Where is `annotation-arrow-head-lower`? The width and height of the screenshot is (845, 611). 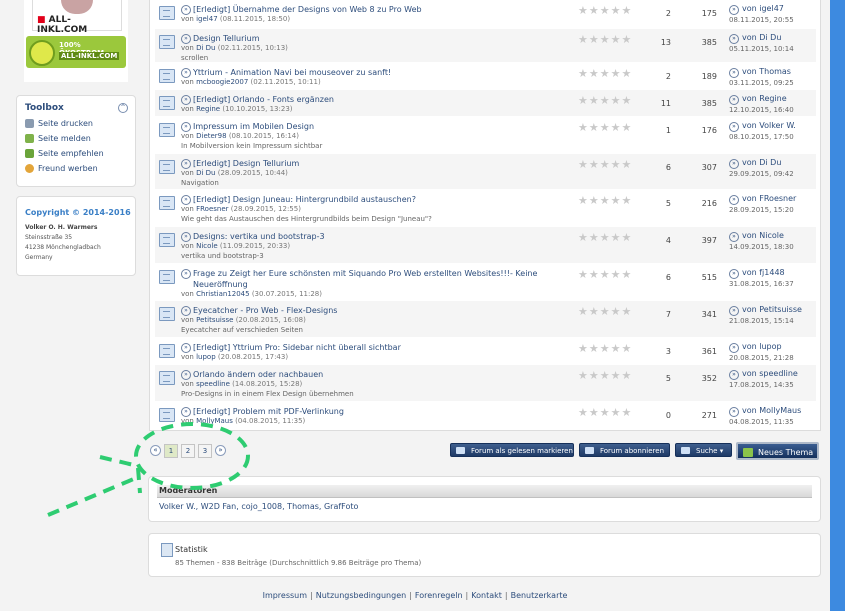 annotation-arrow-head-lower is located at coordinates (139, 480).